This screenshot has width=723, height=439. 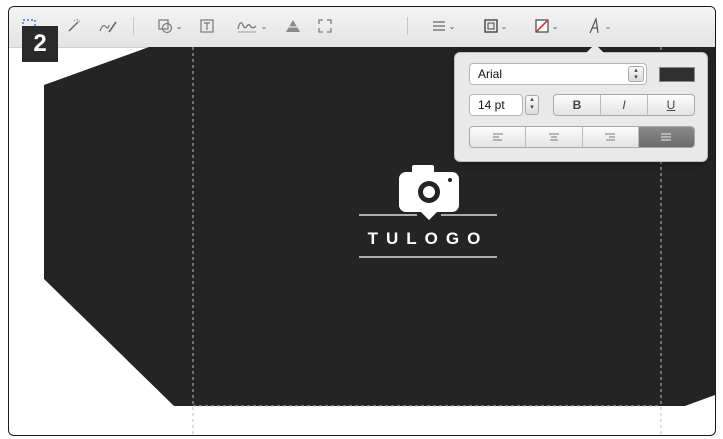 I want to click on step-badge: 2, so click(x=40, y=44).